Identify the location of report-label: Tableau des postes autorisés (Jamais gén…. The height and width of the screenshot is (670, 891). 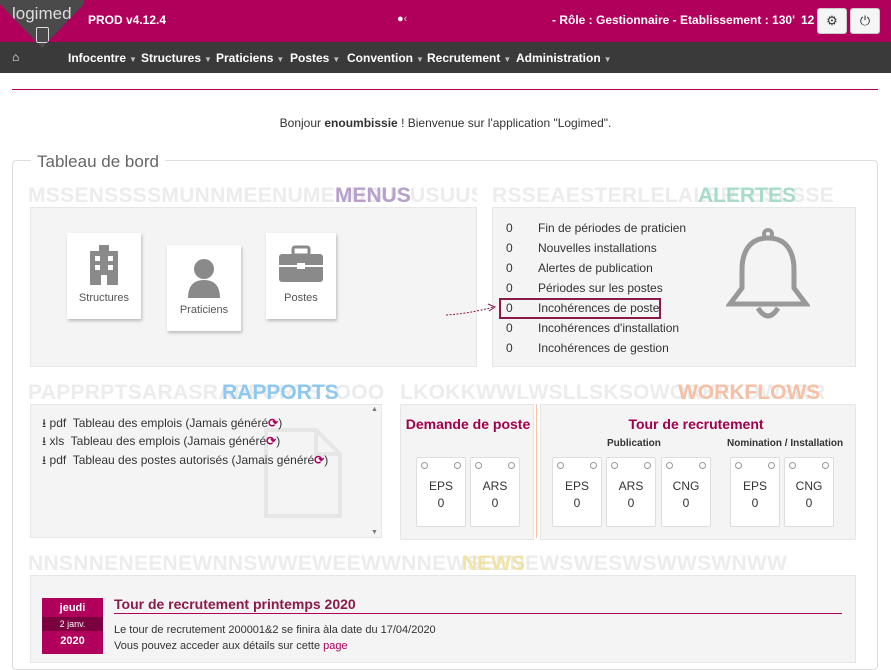
(193, 460).